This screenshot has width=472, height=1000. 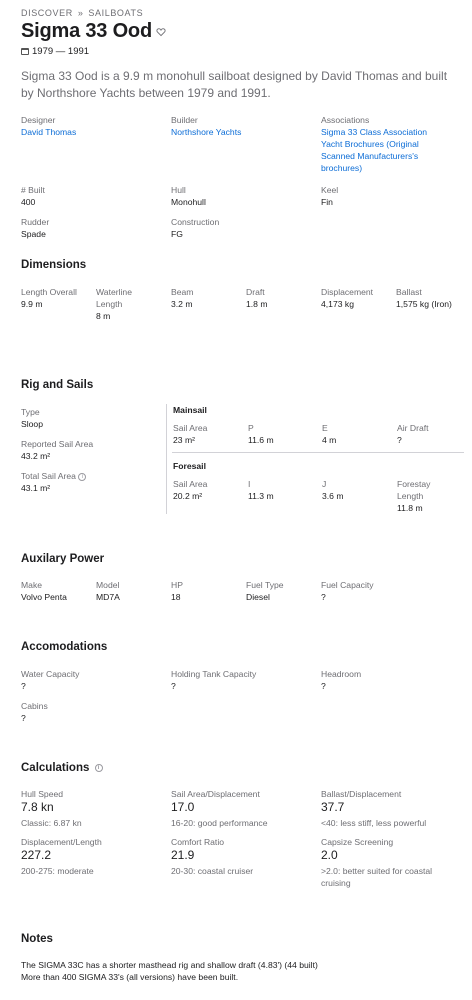 I want to click on construction-field: Construction FG, so click(x=195, y=228).